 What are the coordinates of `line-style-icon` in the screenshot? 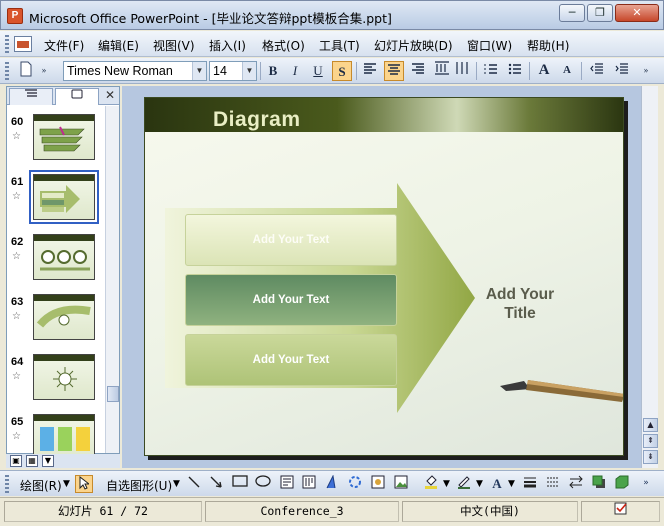 It's located at (530, 484).